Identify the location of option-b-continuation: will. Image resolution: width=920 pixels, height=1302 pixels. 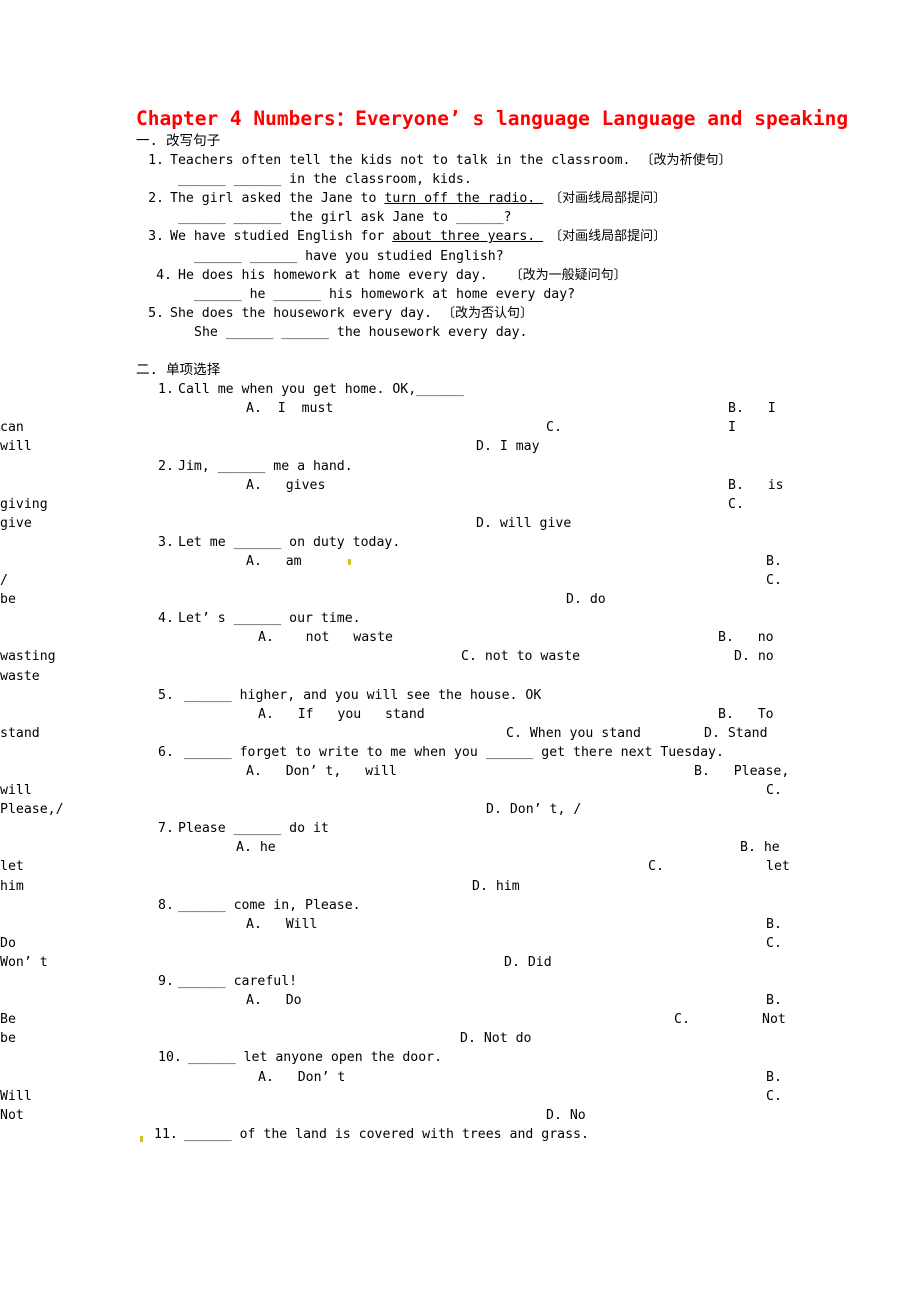
(16, 790).